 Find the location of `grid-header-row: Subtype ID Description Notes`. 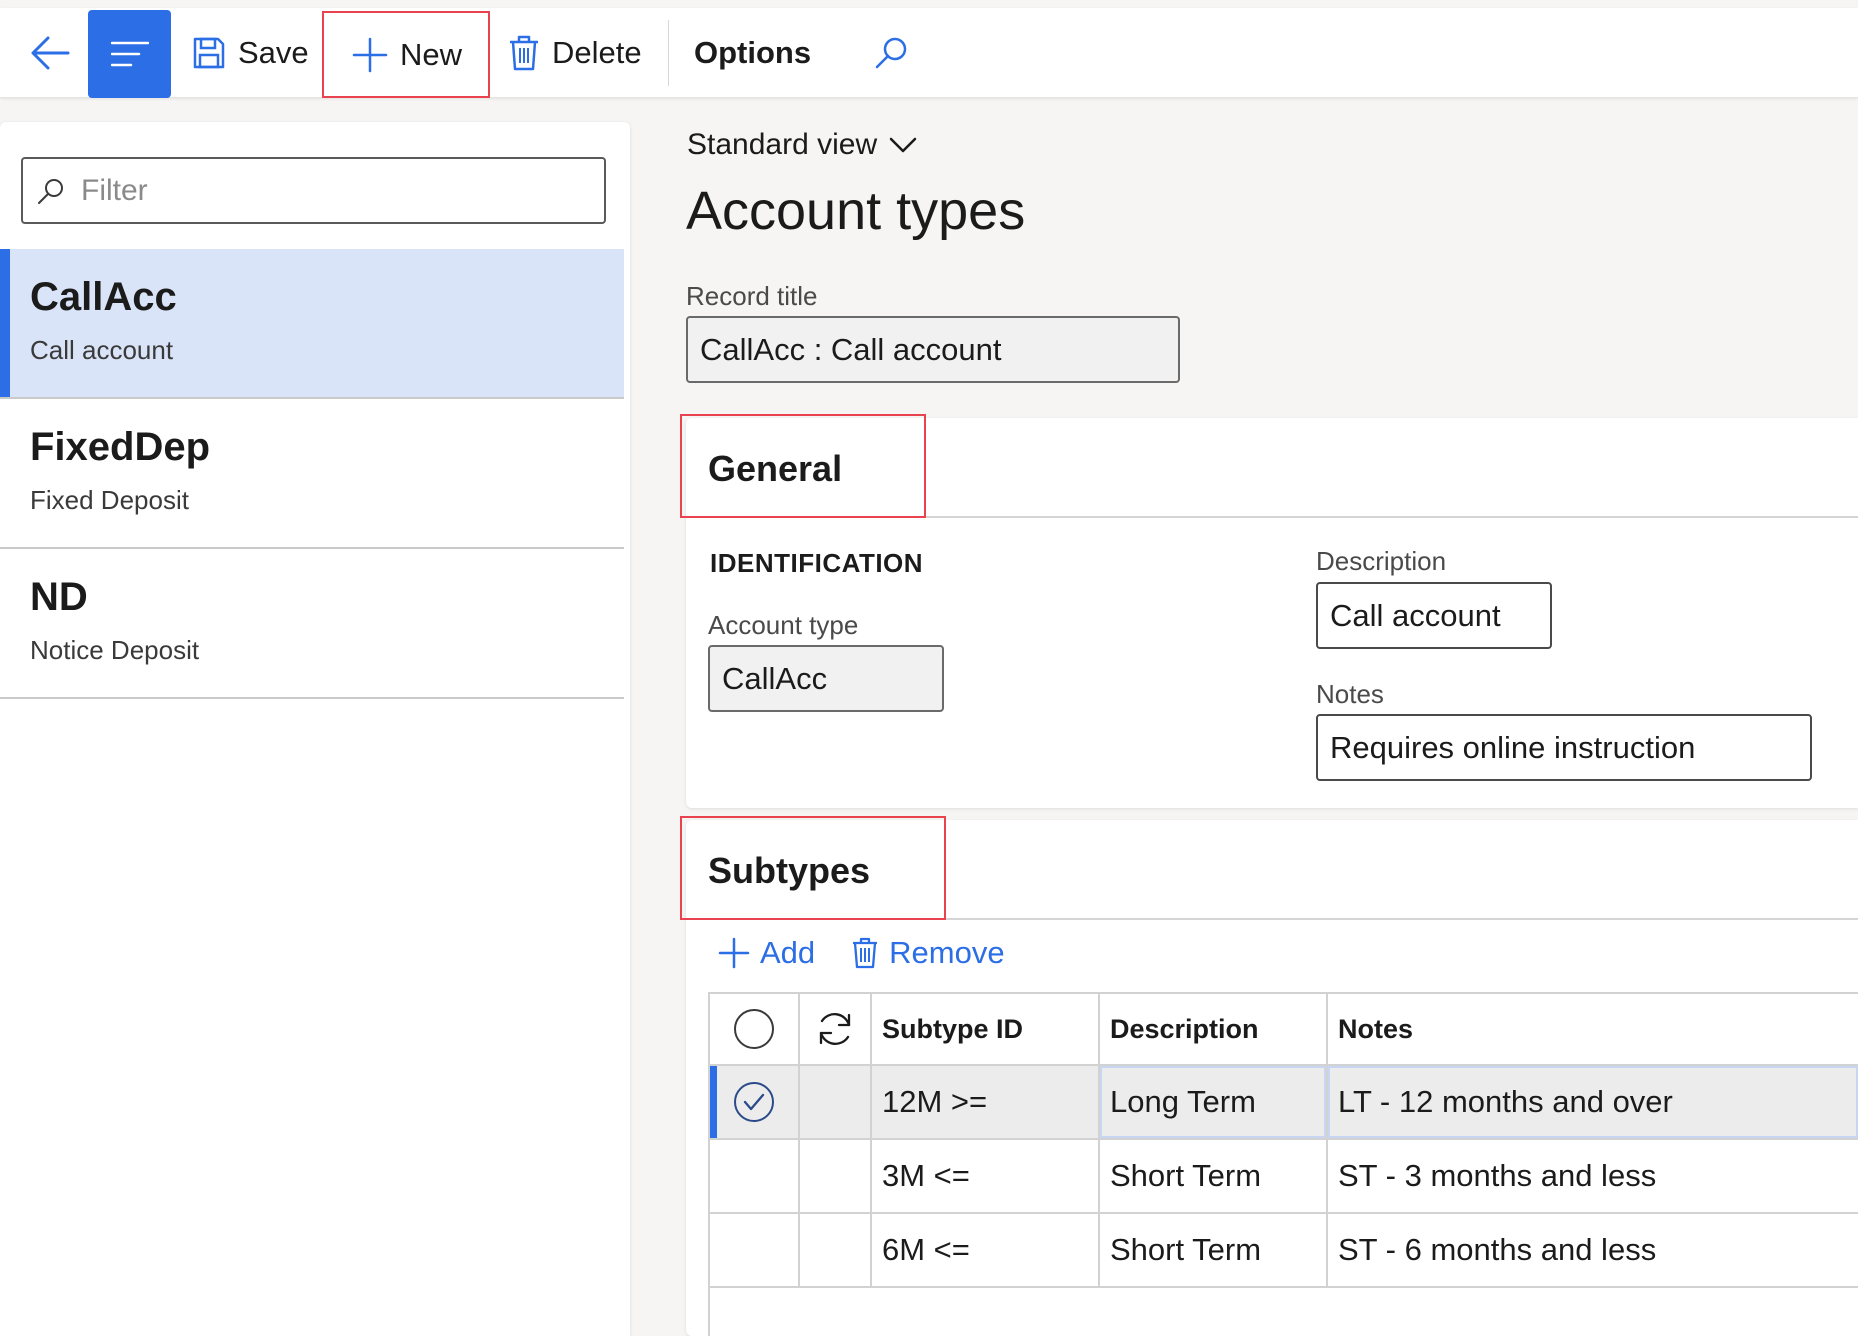

grid-header-row: Subtype ID Description Notes is located at coordinates (1283, 1029).